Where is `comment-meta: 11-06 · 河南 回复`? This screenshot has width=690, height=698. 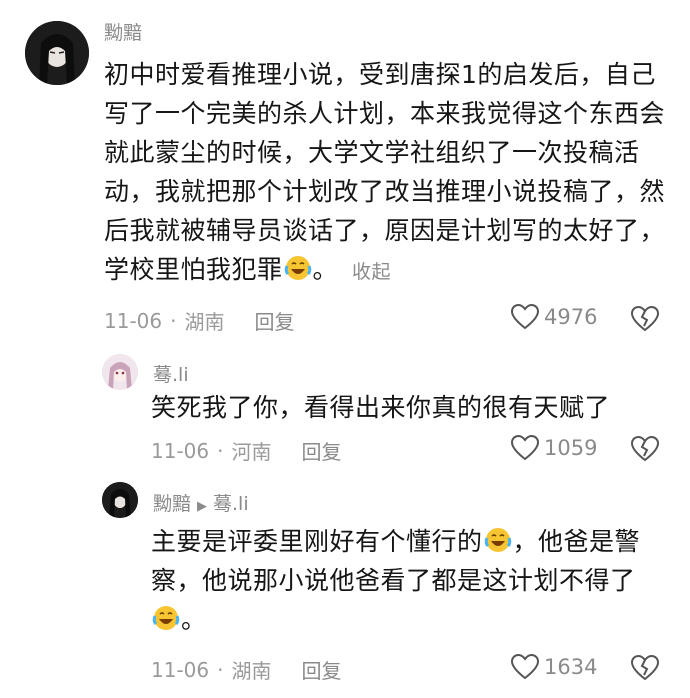 comment-meta: 11-06 · 河南 回复 is located at coordinates (246, 450).